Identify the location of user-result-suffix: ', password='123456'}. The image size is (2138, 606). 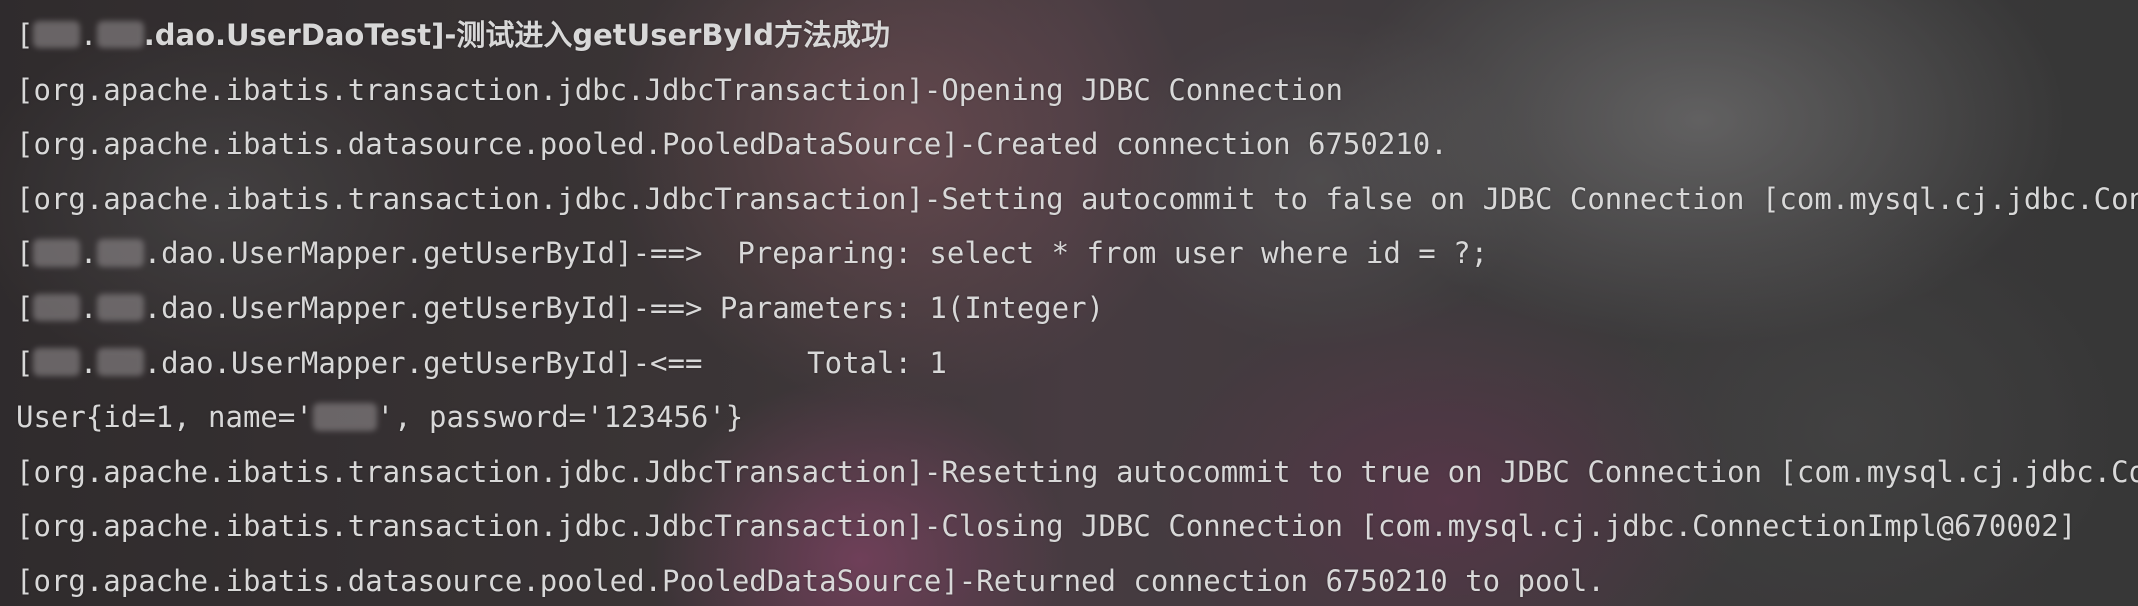
(560, 417).